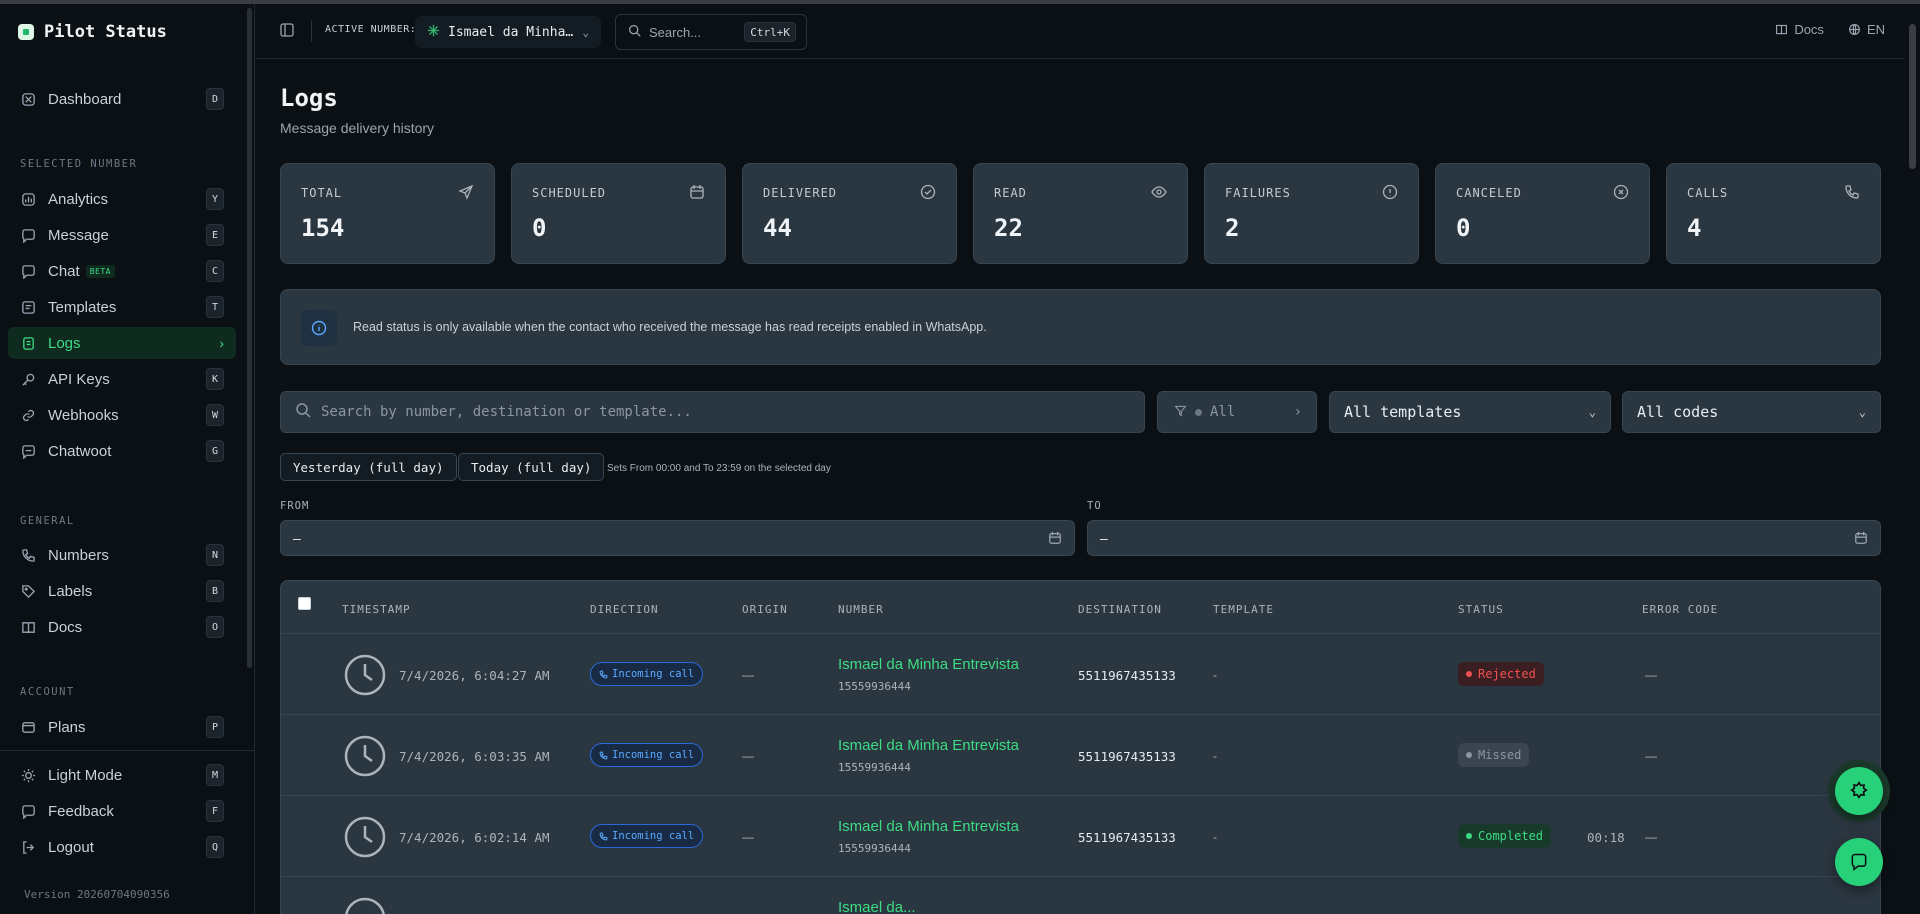  What do you see at coordinates (215, 235) in the screenshot?
I see `shortcut-key: E` at bounding box center [215, 235].